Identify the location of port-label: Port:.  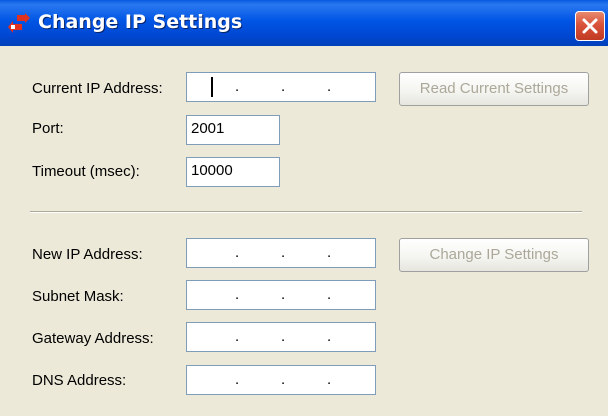
(48, 128).